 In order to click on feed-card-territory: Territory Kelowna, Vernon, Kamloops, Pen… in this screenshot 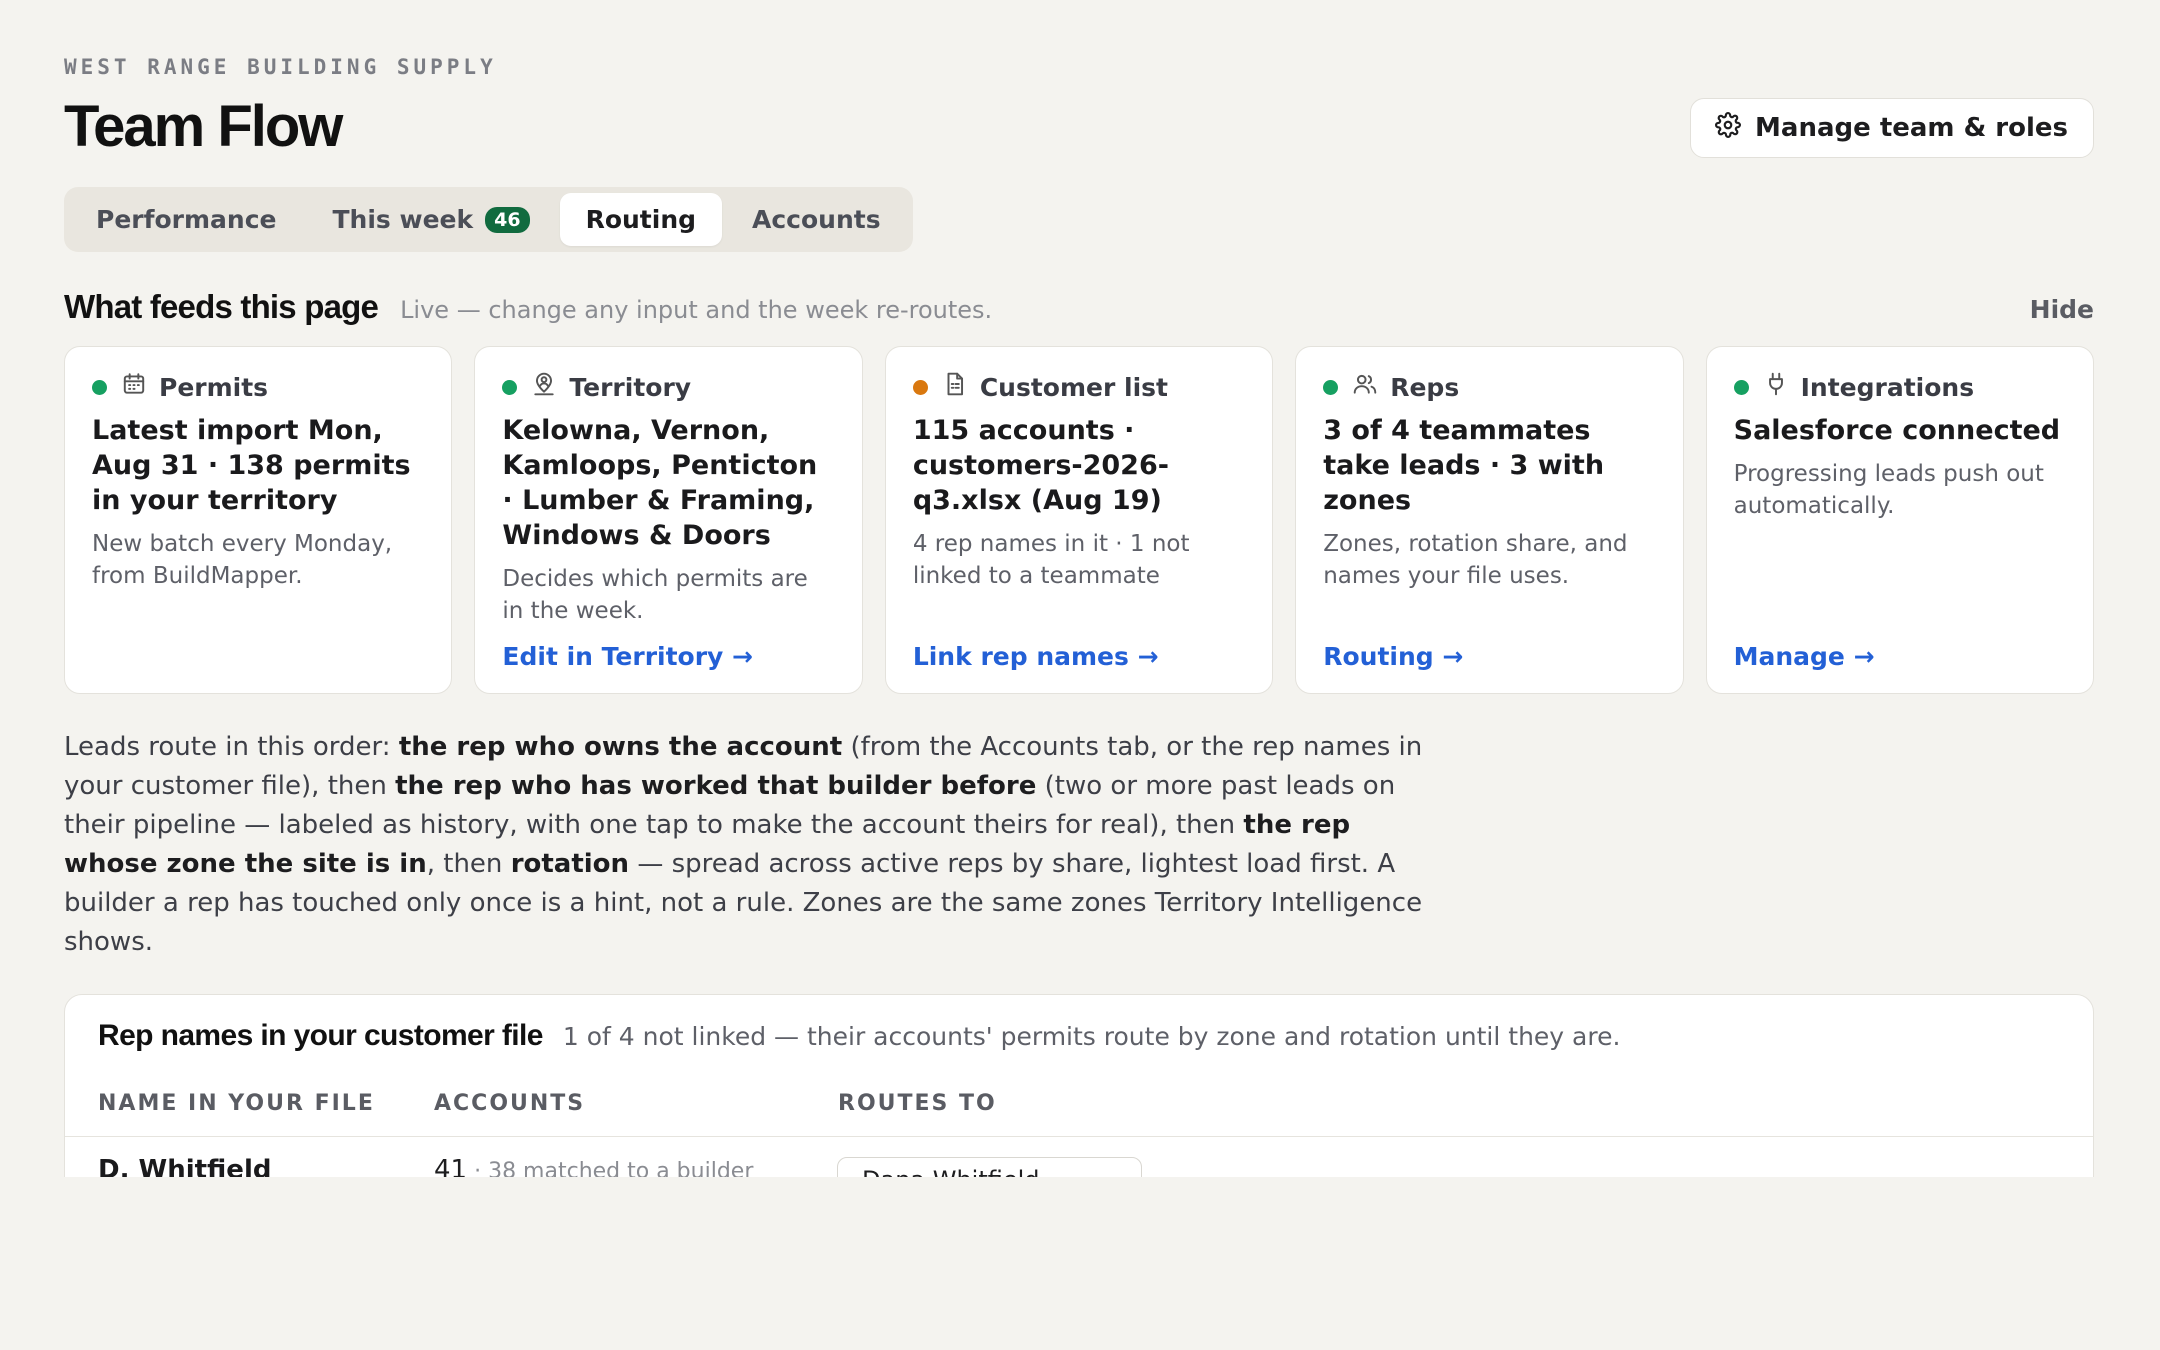, I will do `click(668, 520)`.